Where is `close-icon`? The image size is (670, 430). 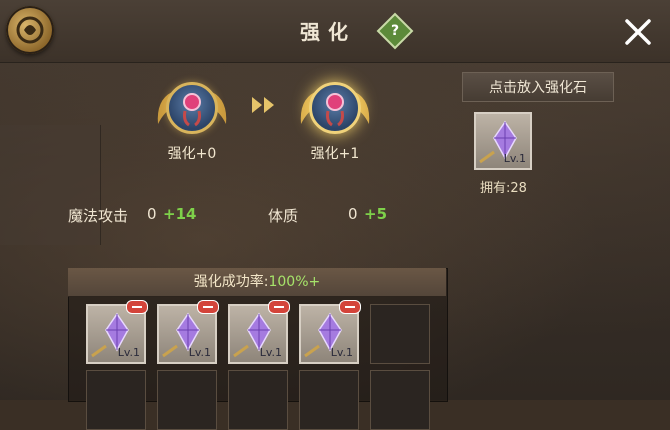
close-icon is located at coordinates (638, 32).